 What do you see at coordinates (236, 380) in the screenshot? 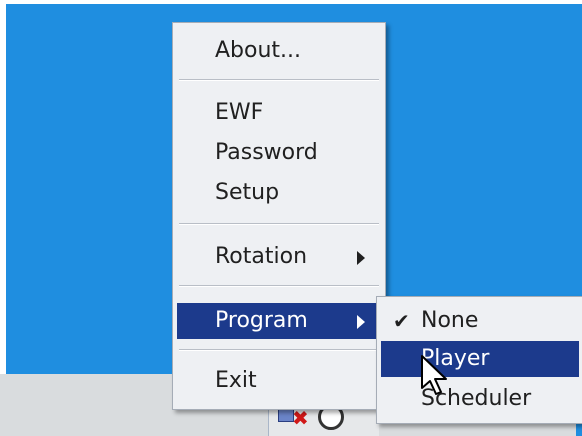
I see `menu-item-label: Exit` at bounding box center [236, 380].